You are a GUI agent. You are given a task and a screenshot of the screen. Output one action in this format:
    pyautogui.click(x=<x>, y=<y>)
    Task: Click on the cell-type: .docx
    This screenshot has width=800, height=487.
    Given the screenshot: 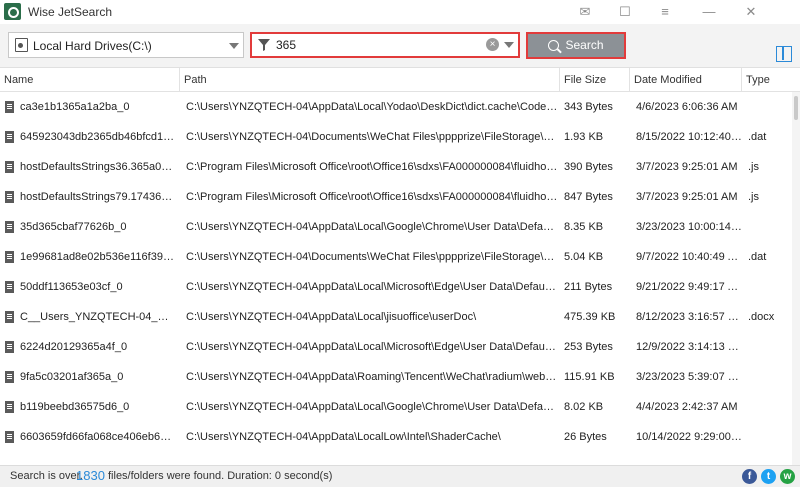 What is the action you would take?
    pyautogui.click(x=761, y=317)
    